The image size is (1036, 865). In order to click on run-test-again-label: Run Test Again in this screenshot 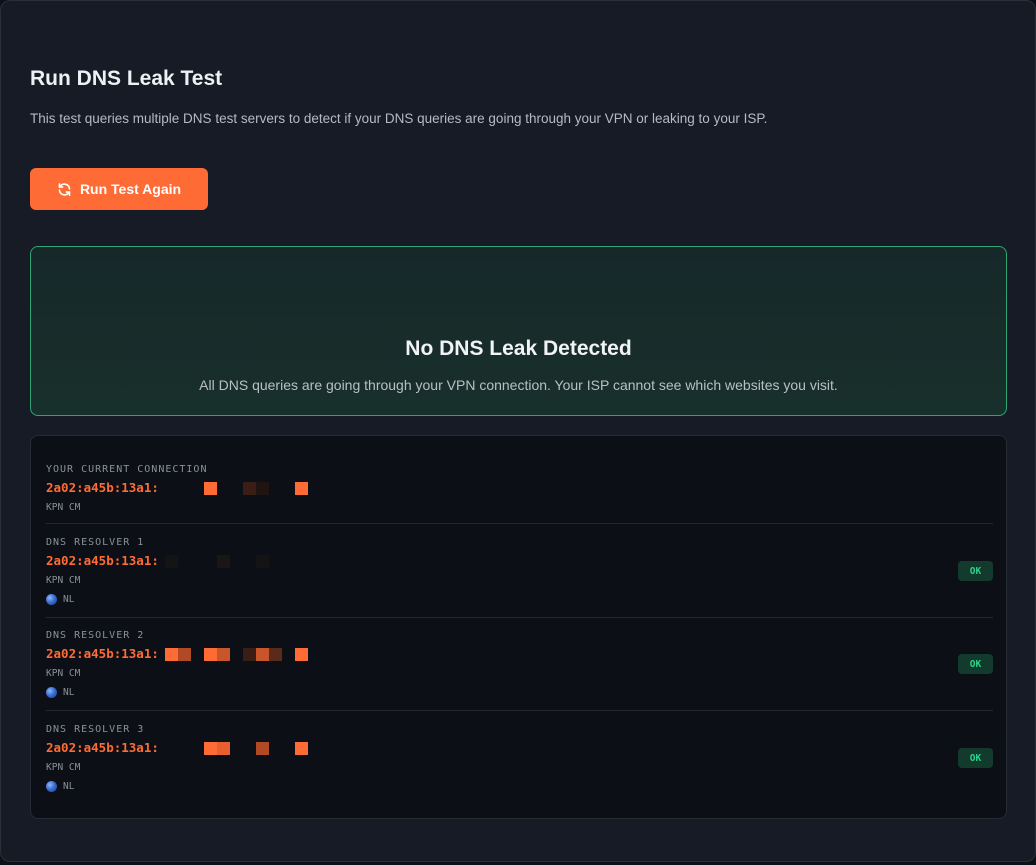, I will do `click(130, 189)`.